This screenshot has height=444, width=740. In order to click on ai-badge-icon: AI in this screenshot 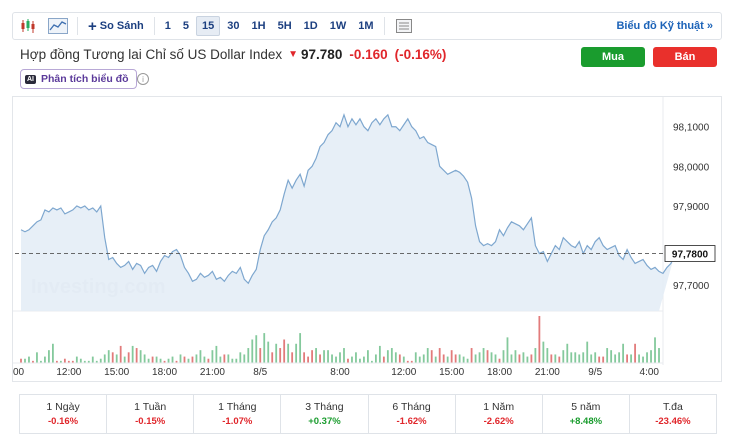, I will do `click(30, 79)`.